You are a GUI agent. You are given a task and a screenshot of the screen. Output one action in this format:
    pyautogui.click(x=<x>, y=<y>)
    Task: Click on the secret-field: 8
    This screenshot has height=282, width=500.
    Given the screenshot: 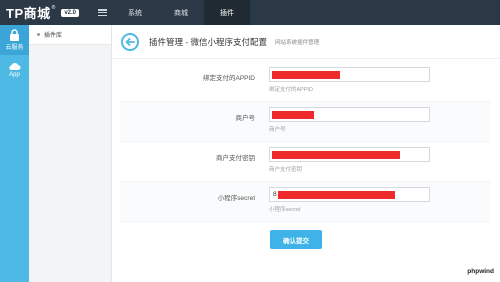 What is the action you would take?
    pyautogui.click(x=349, y=194)
    